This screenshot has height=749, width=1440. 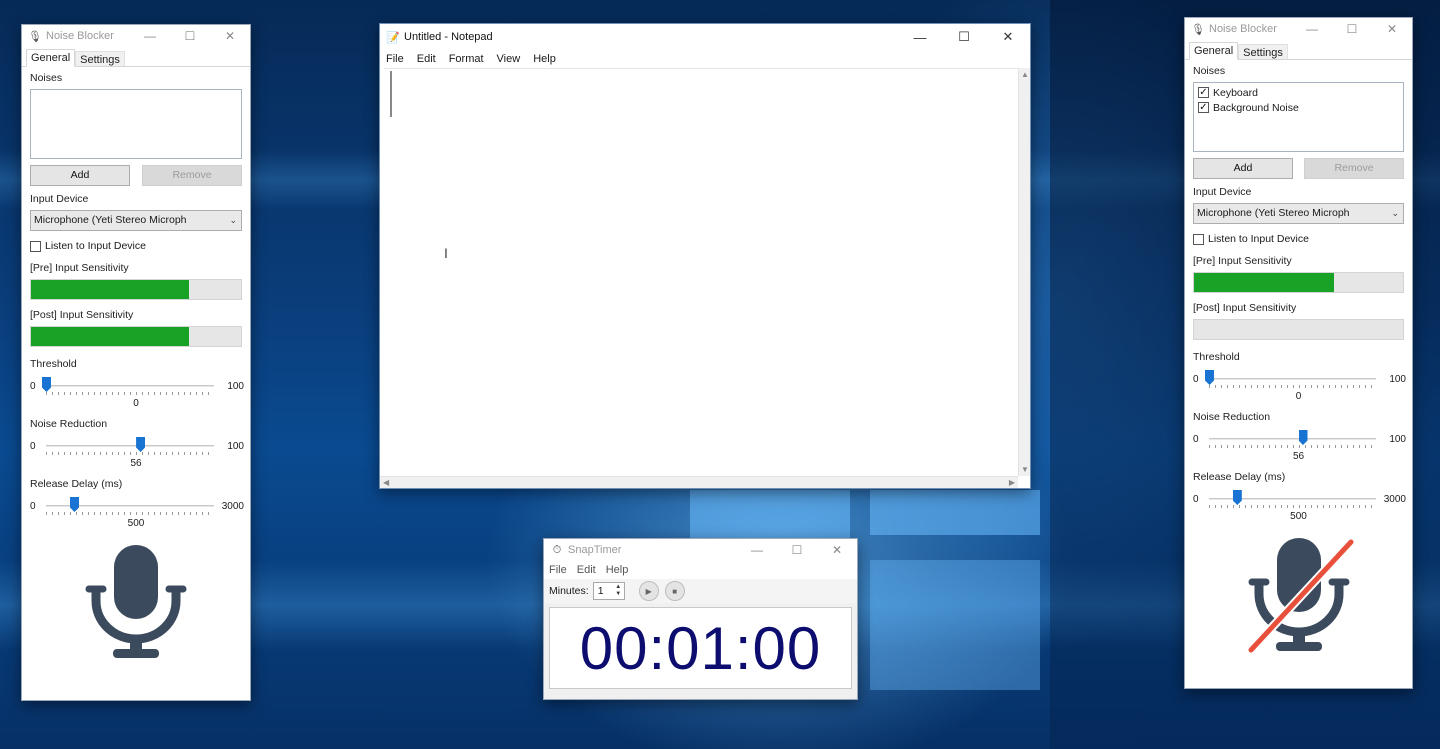 What do you see at coordinates (700, 648) in the screenshot?
I see `timer-display: 00:01:00` at bounding box center [700, 648].